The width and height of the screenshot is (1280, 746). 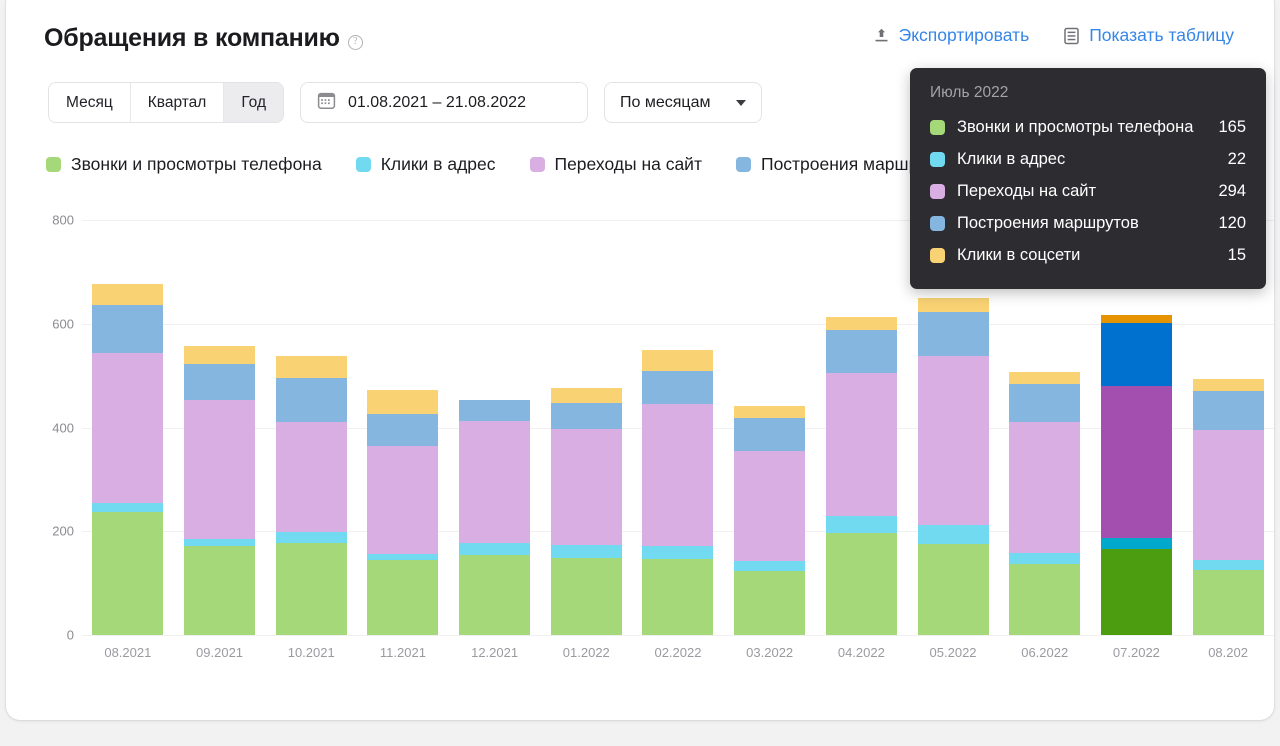 What do you see at coordinates (1232, 190) in the screenshot?
I see `tooltip-series-value: 294` at bounding box center [1232, 190].